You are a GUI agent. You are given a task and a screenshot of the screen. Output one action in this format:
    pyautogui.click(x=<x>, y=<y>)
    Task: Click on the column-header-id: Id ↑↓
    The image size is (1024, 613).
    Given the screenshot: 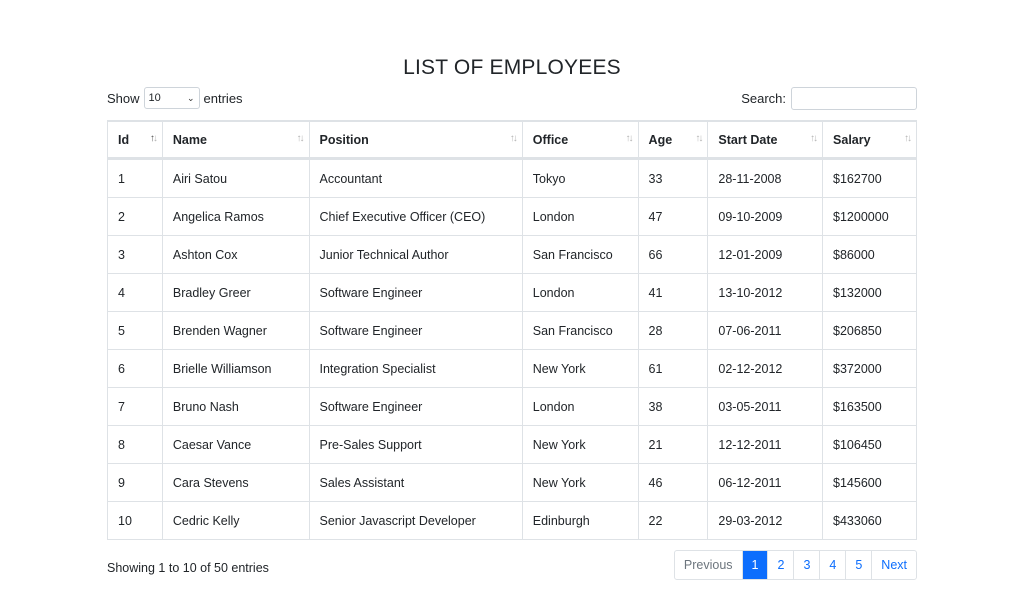 What is the action you would take?
    pyautogui.click(x=135, y=140)
    